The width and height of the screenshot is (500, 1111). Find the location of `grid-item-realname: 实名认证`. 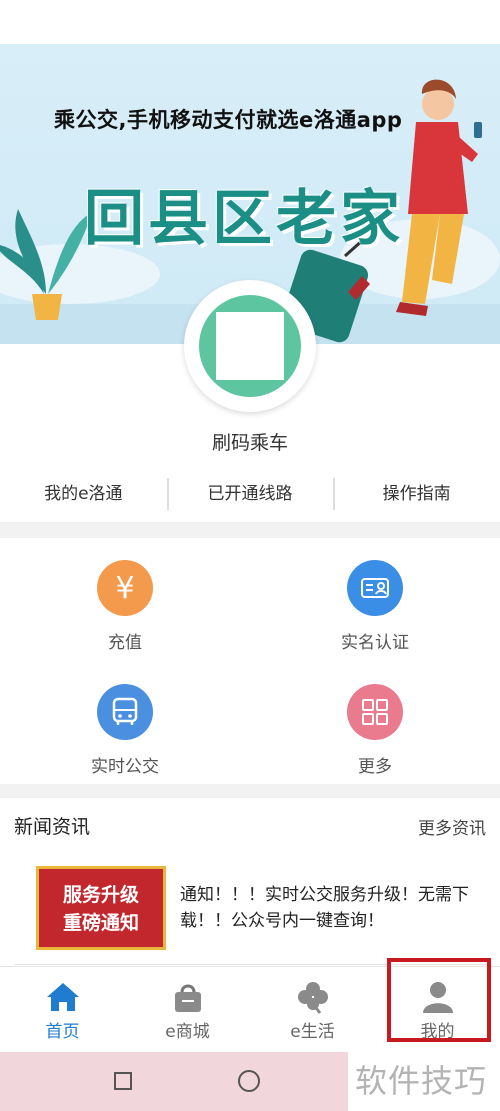

grid-item-realname: 实名认证 is located at coordinates (375, 606).